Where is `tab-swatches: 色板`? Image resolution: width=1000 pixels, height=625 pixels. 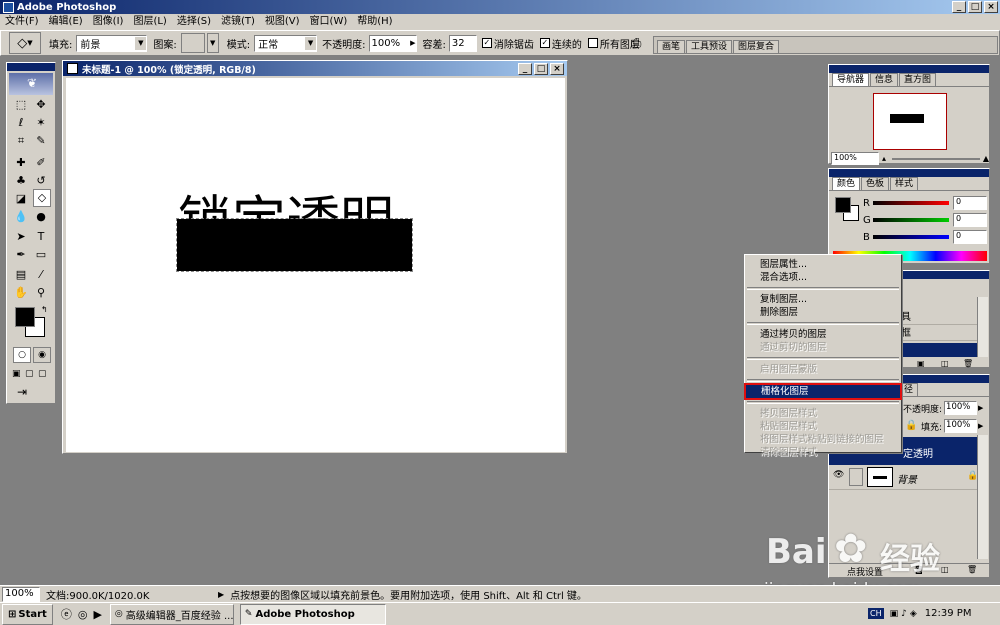
tab-swatches: 色板 is located at coordinates (875, 183).